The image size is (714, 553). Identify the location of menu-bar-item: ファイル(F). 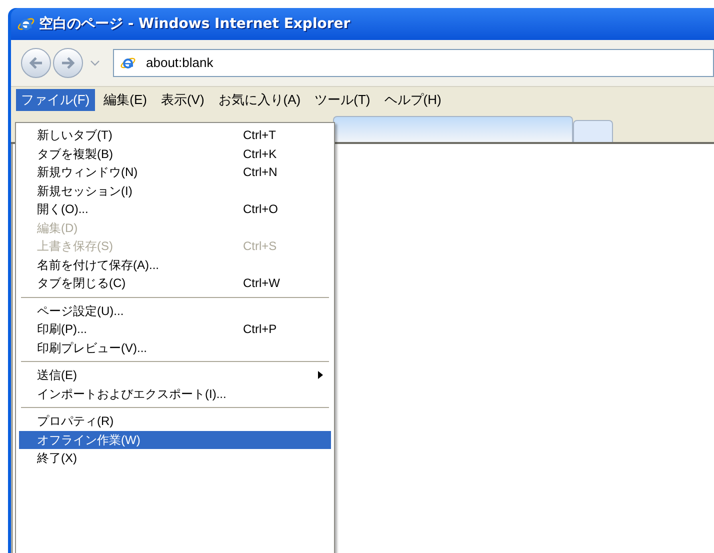
(55, 99).